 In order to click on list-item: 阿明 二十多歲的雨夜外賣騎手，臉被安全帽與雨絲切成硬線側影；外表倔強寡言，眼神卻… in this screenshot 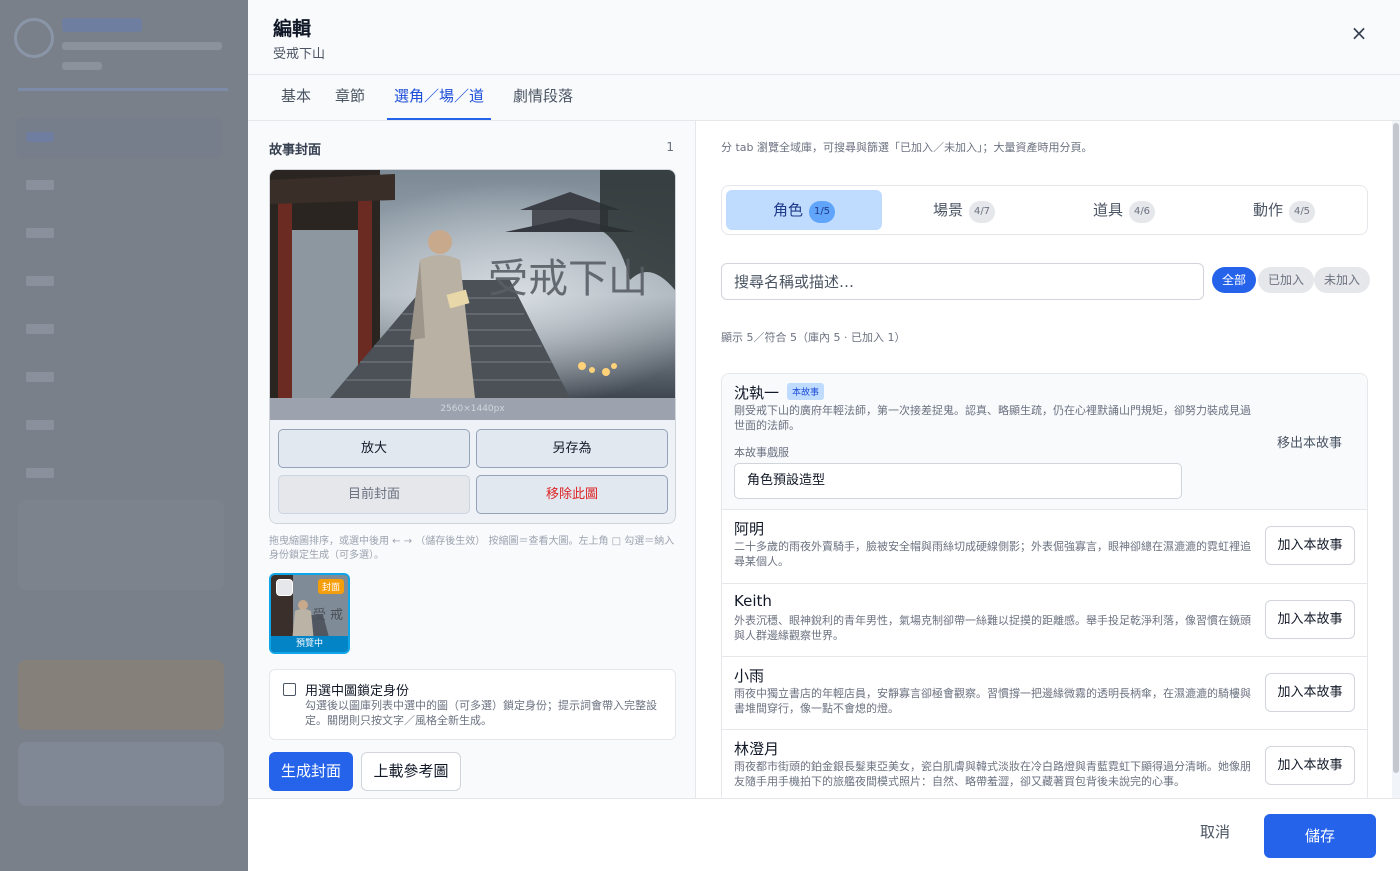, I will do `click(1044, 547)`.